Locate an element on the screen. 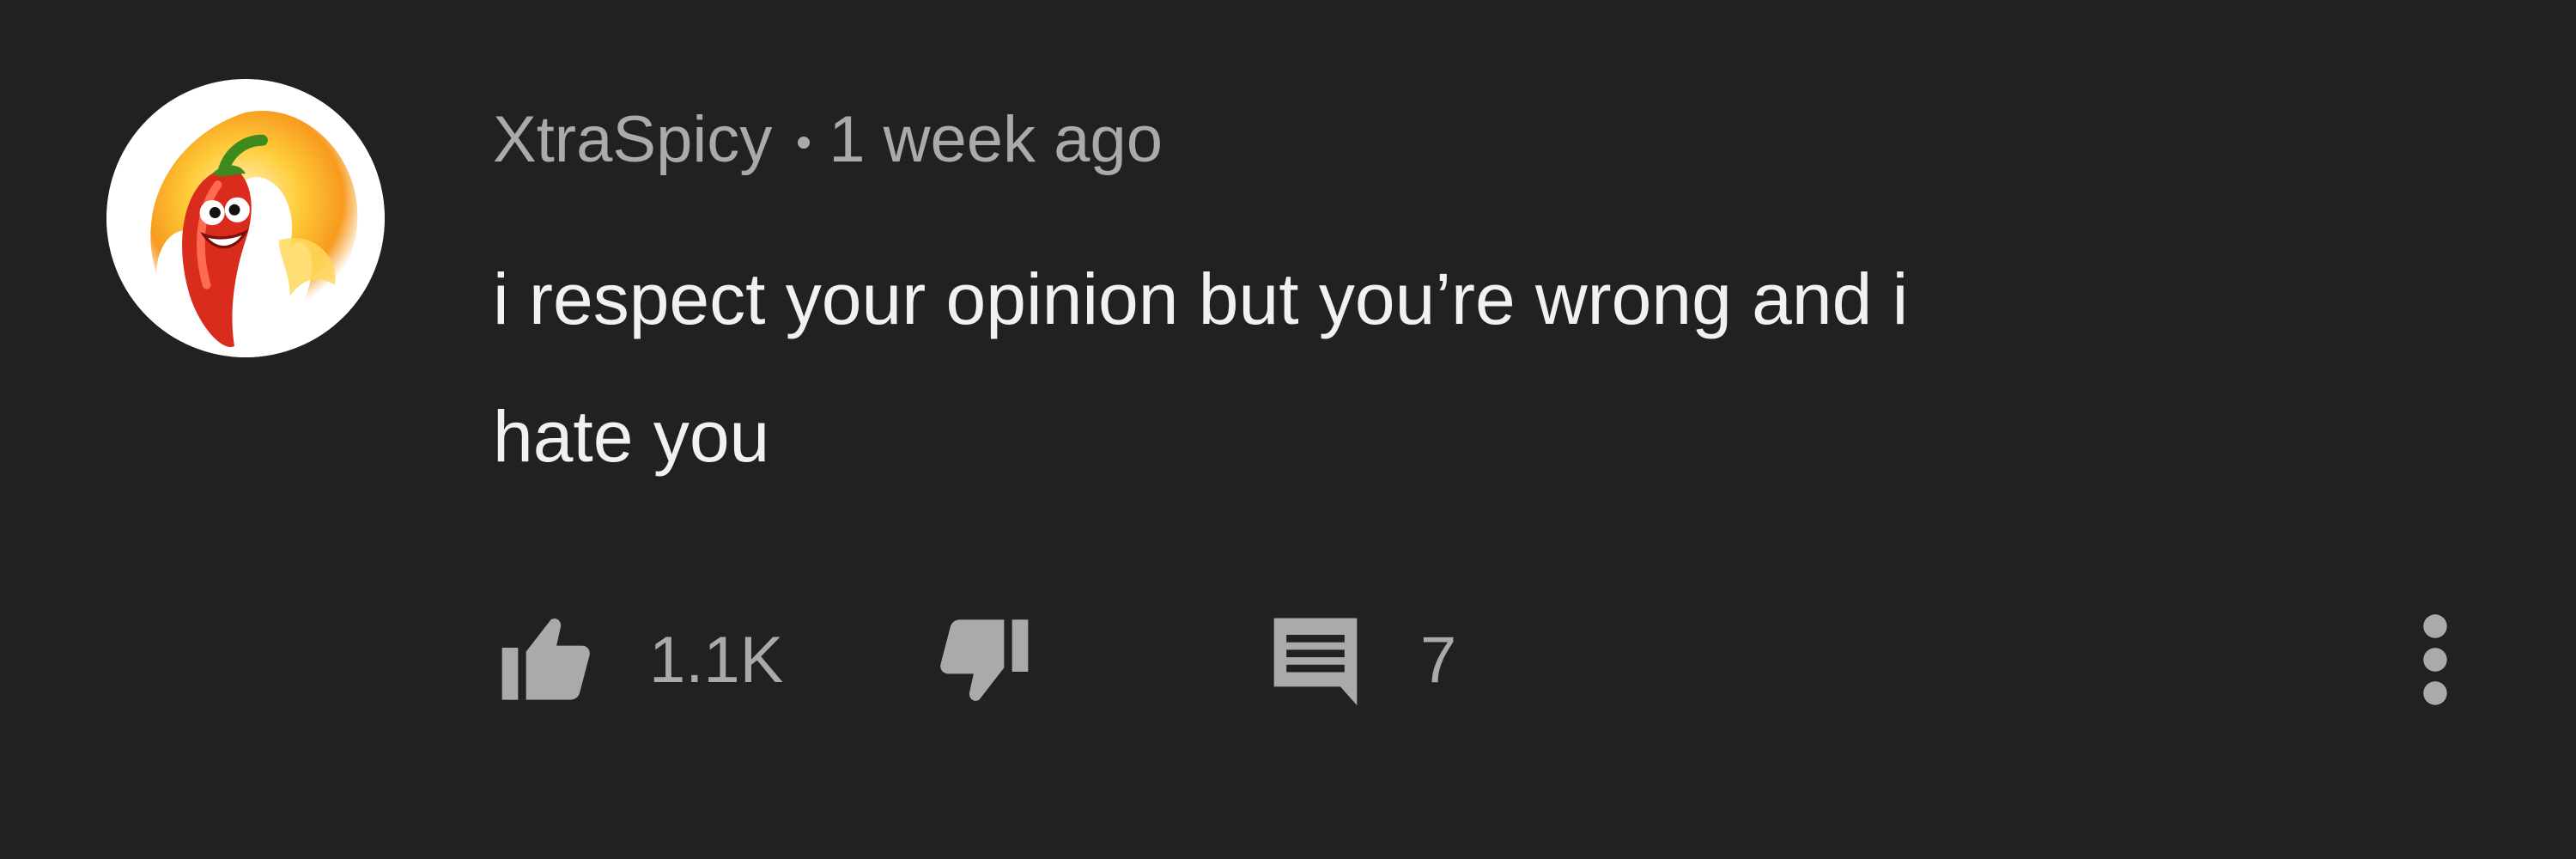 The height and width of the screenshot is (859, 2576). vertical-ellipsis-icon is located at coordinates (2435, 659).